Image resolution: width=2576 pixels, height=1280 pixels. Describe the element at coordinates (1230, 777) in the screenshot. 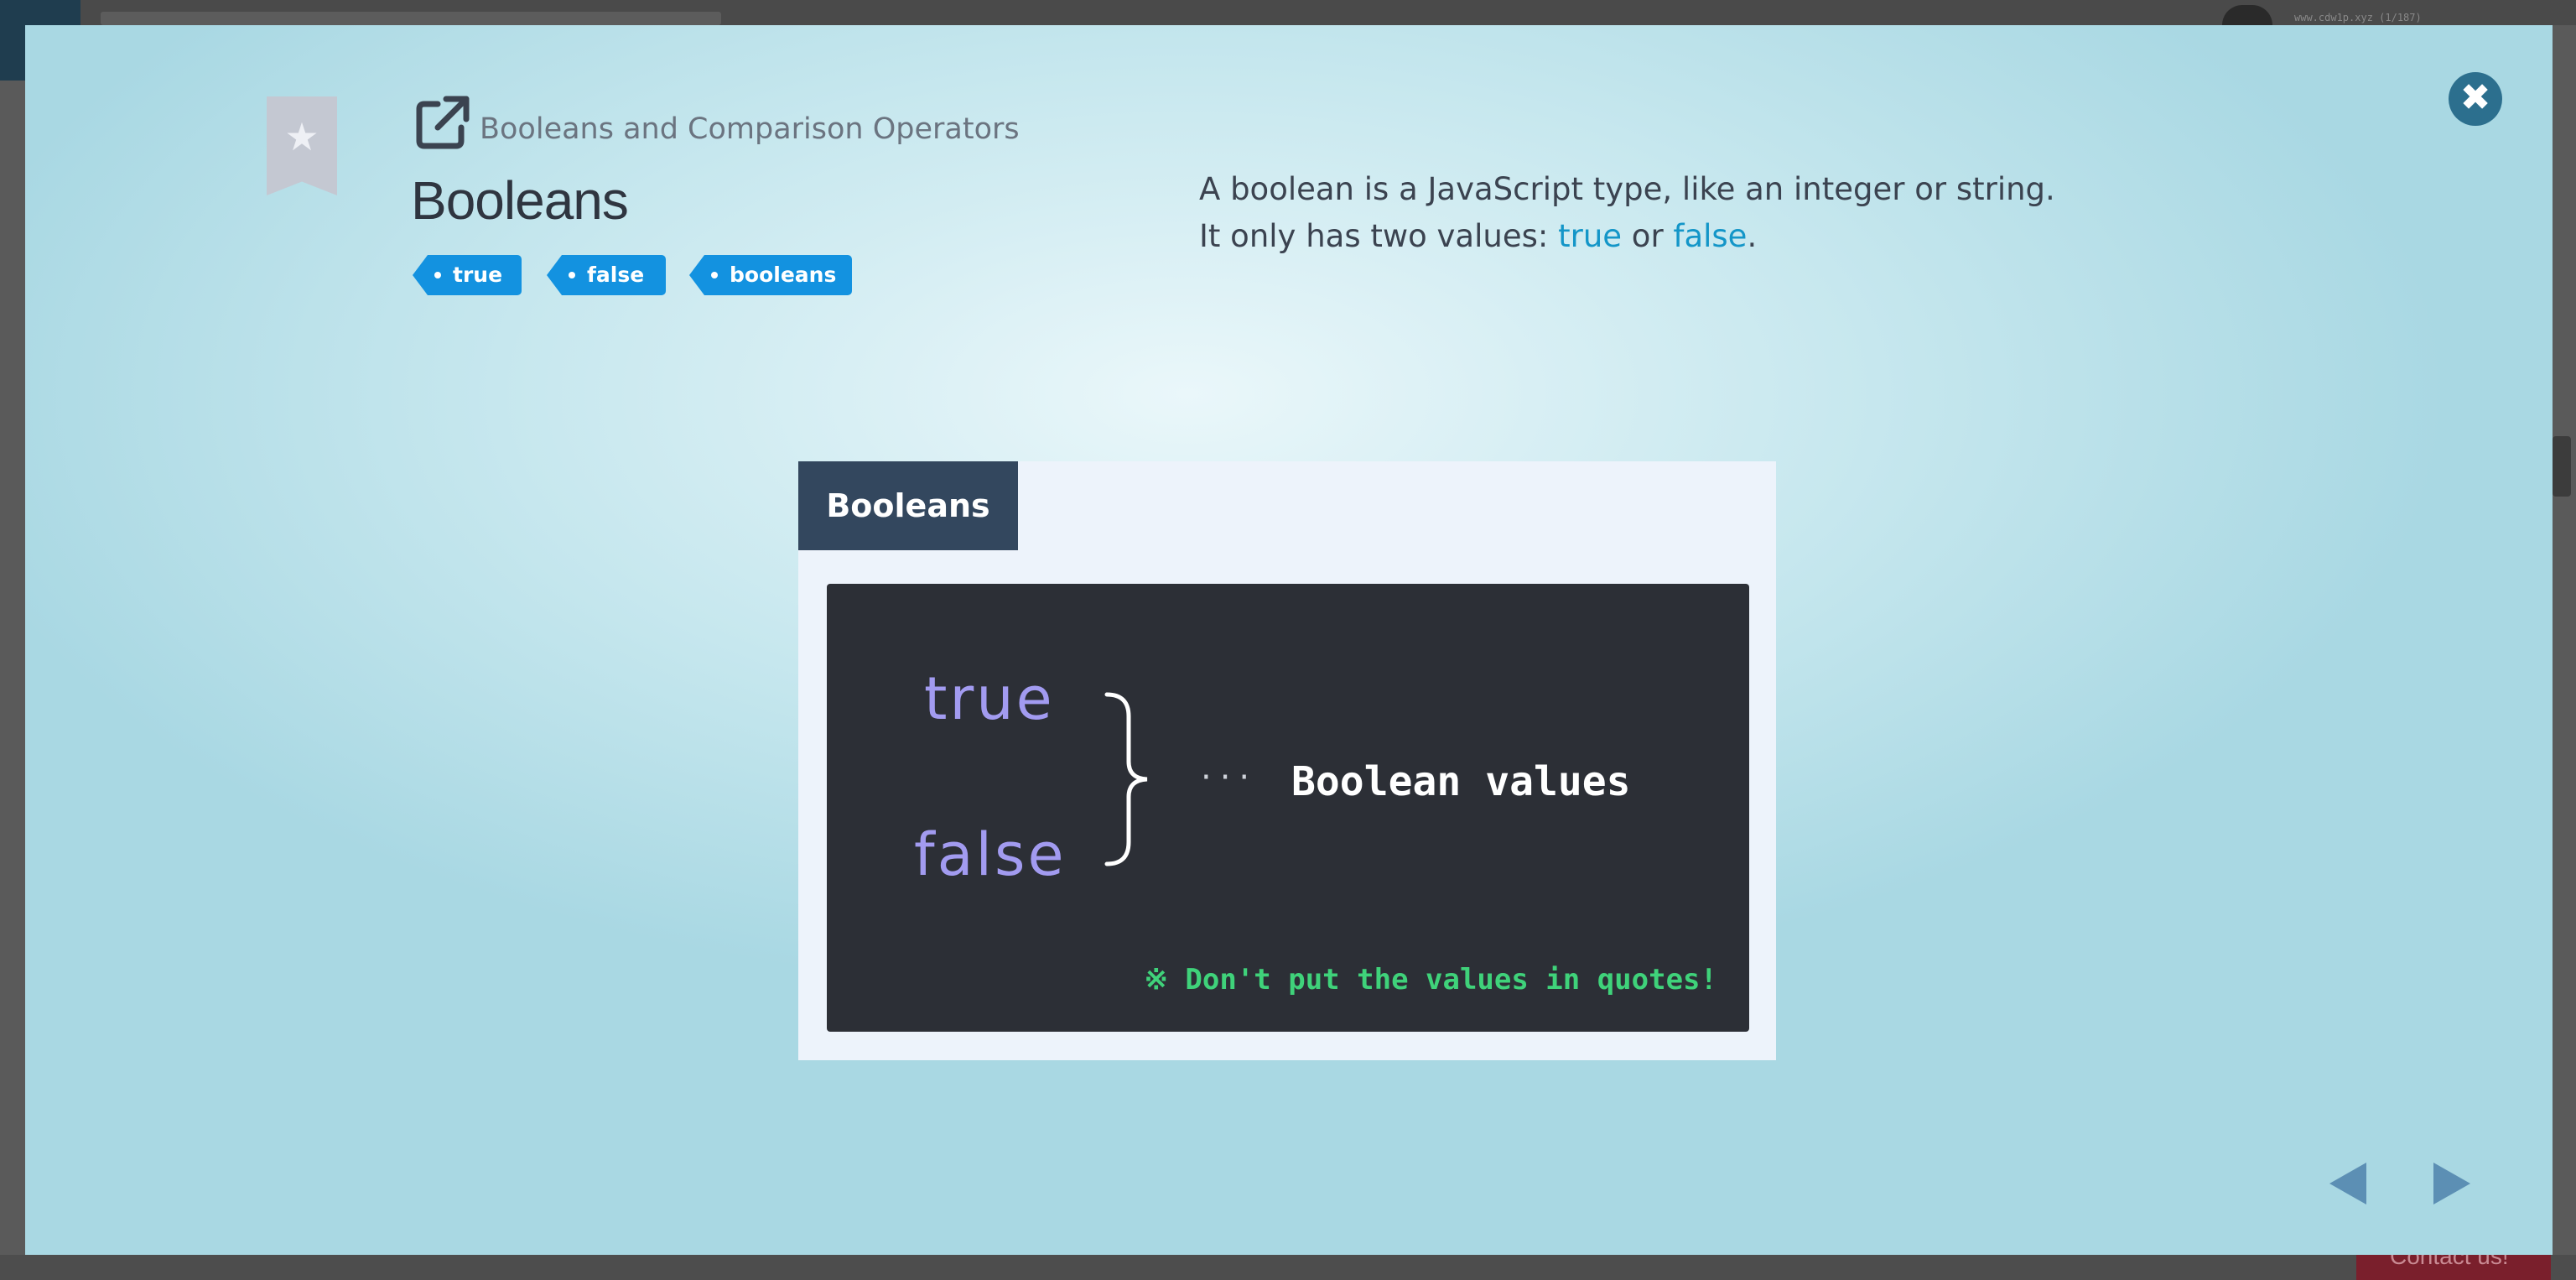

I see `slide-dots: ···` at that location.